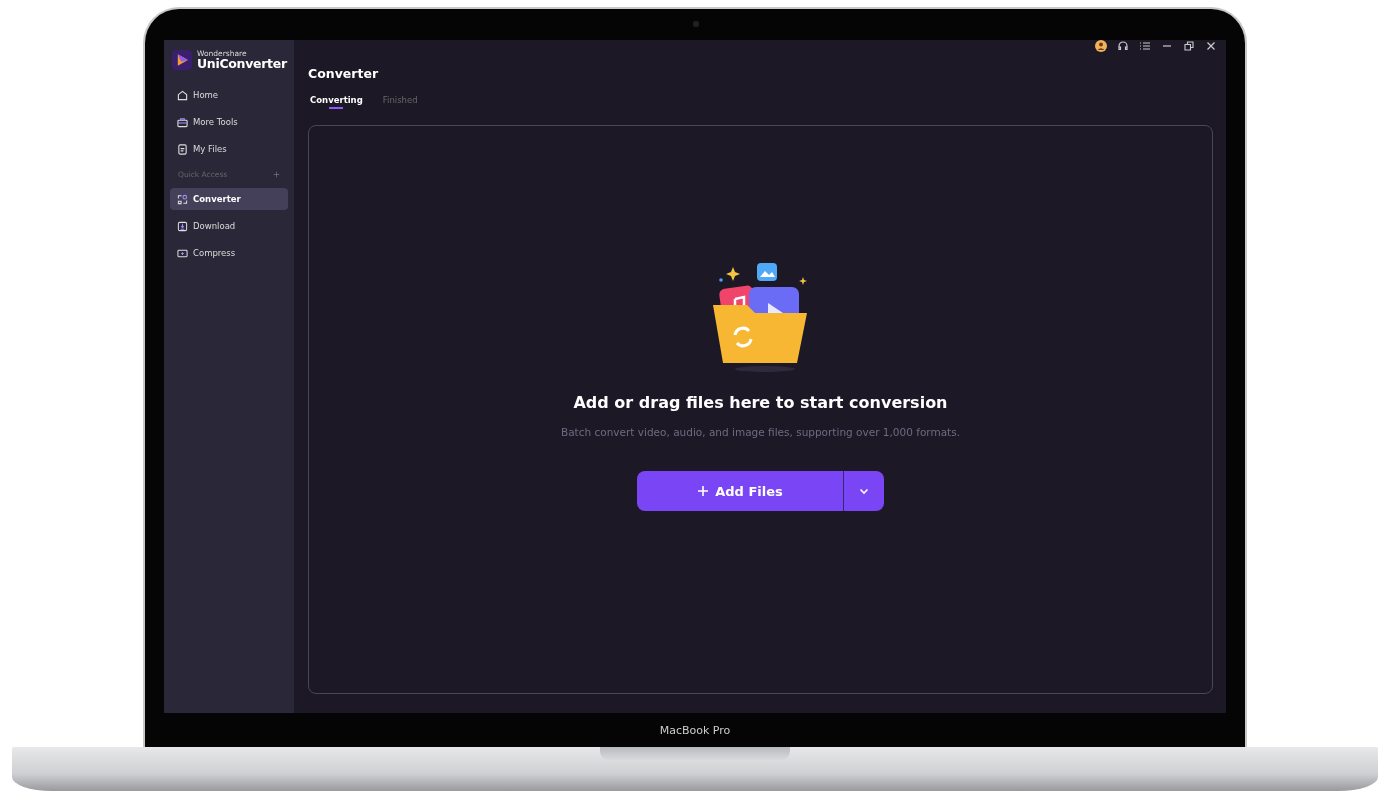 This screenshot has width=1380, height=799. Describe the element at coordinates (1211, 46) in the screenshot. I see `close-icon` at that location.